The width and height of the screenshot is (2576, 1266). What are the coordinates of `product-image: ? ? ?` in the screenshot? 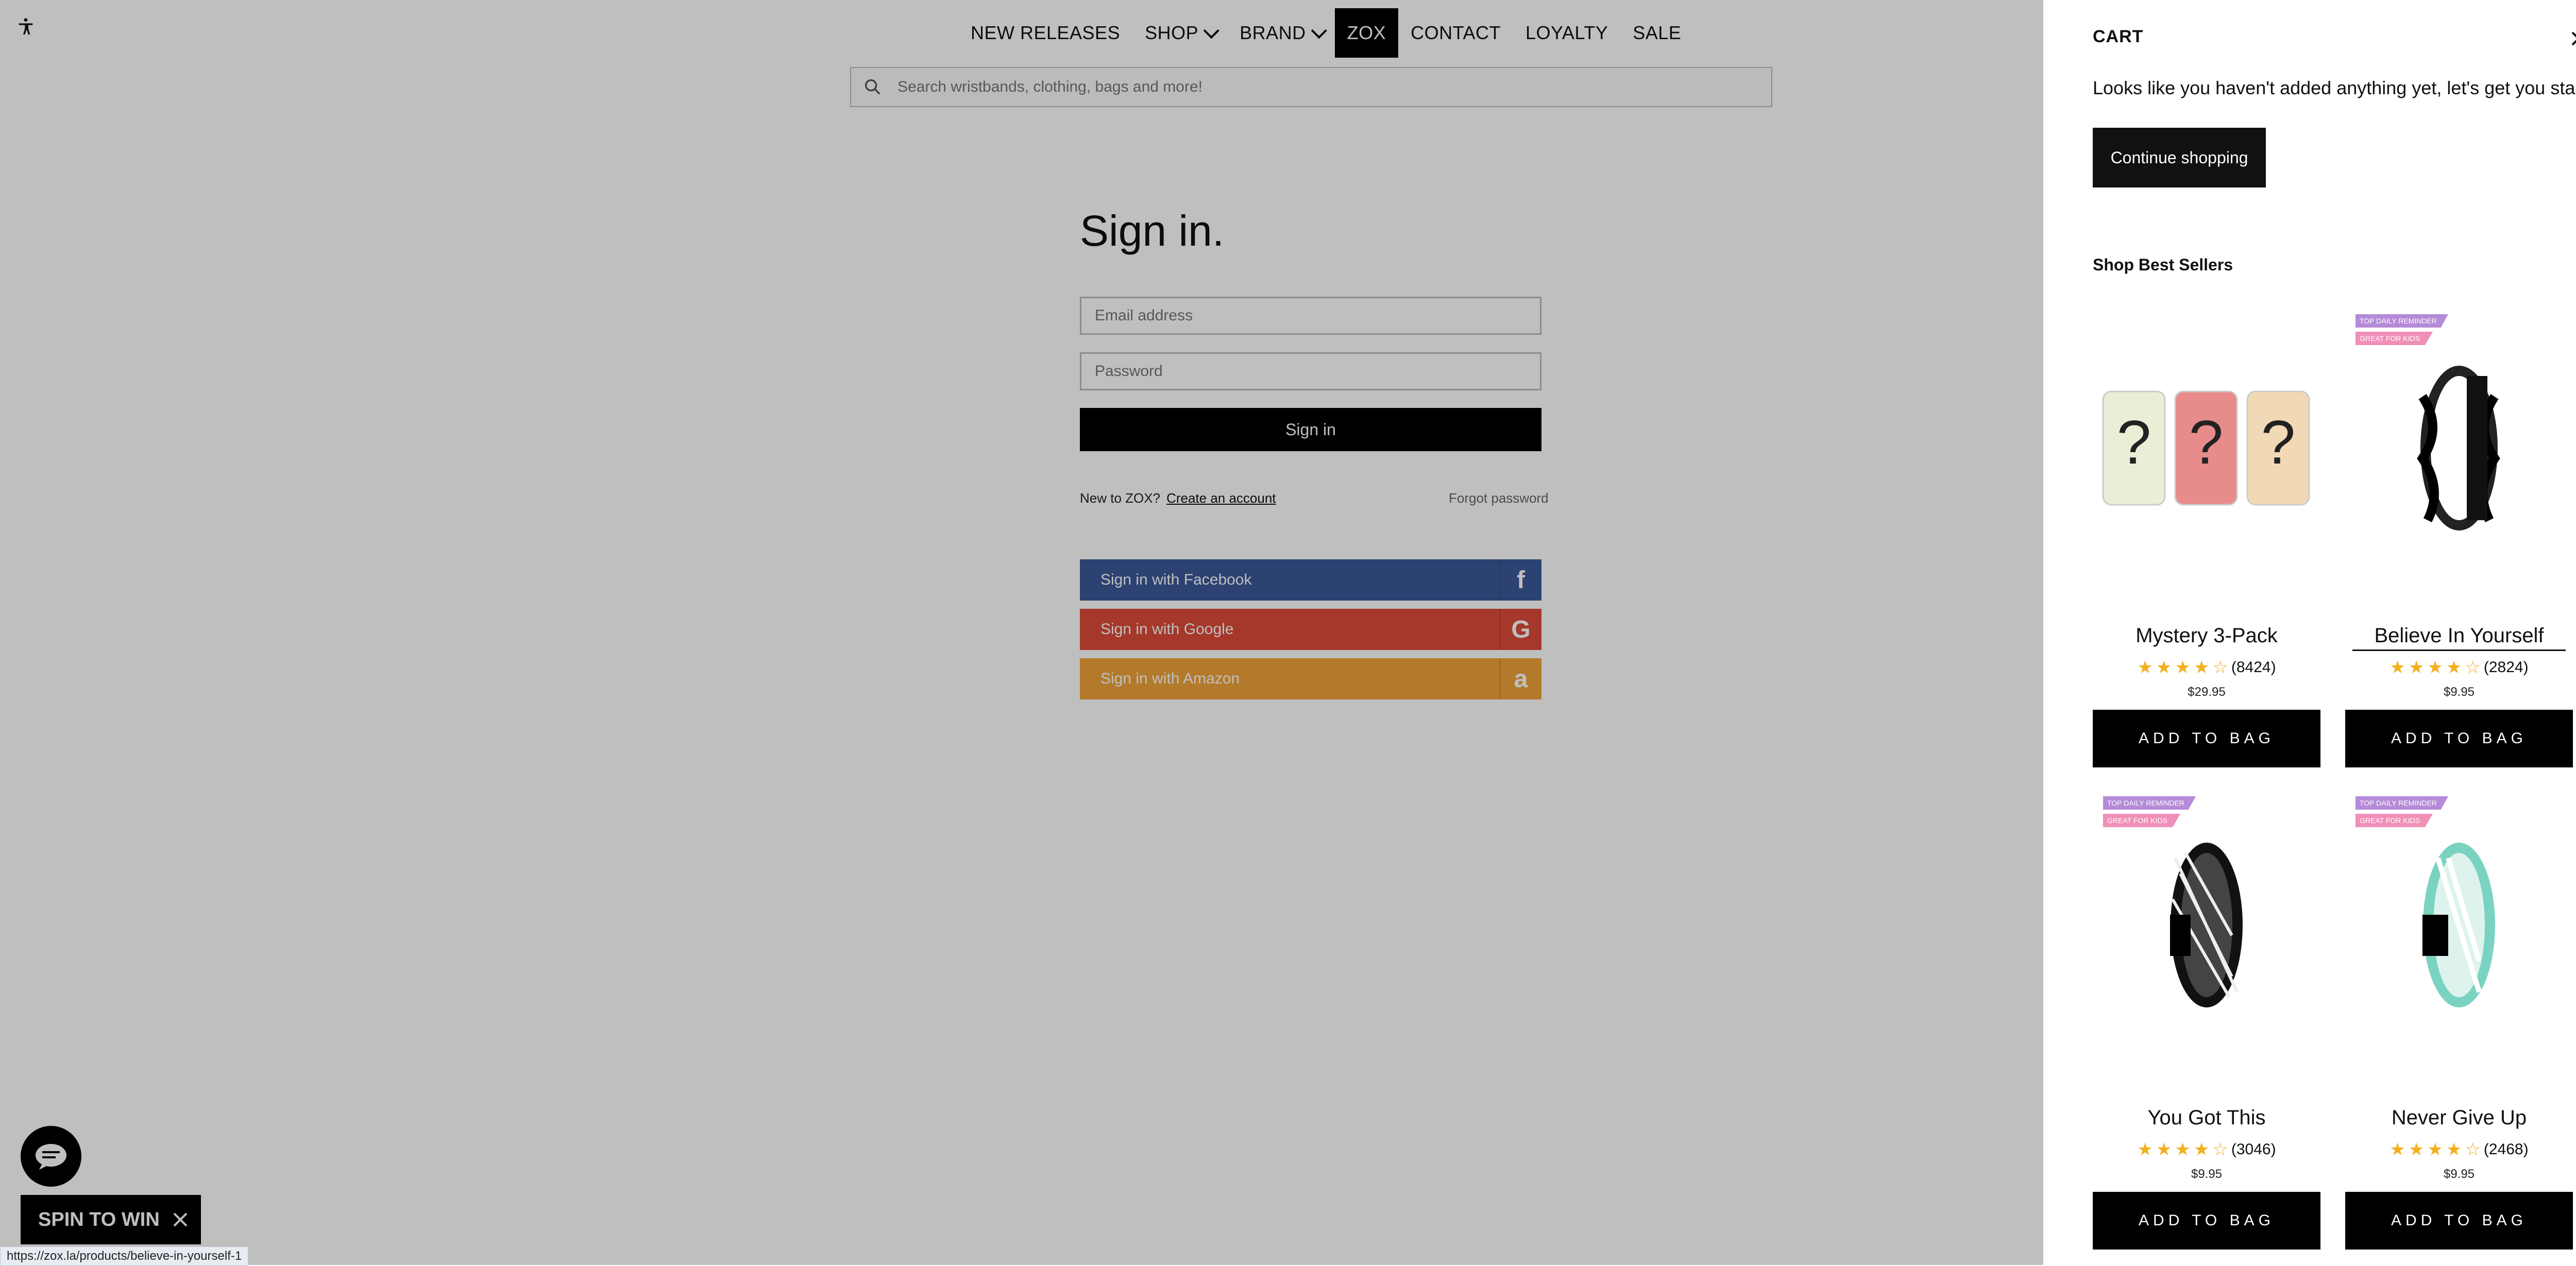 It's located at (2206, 437).